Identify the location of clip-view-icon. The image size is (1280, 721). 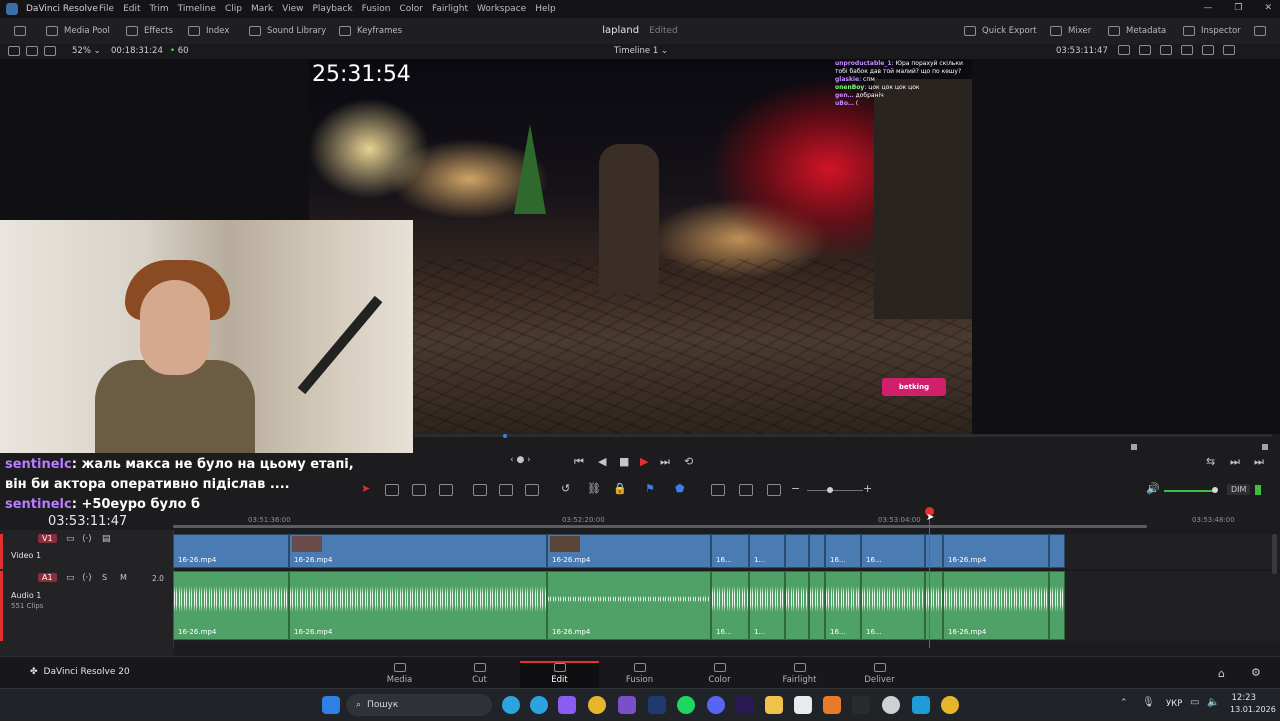
(32, 51).